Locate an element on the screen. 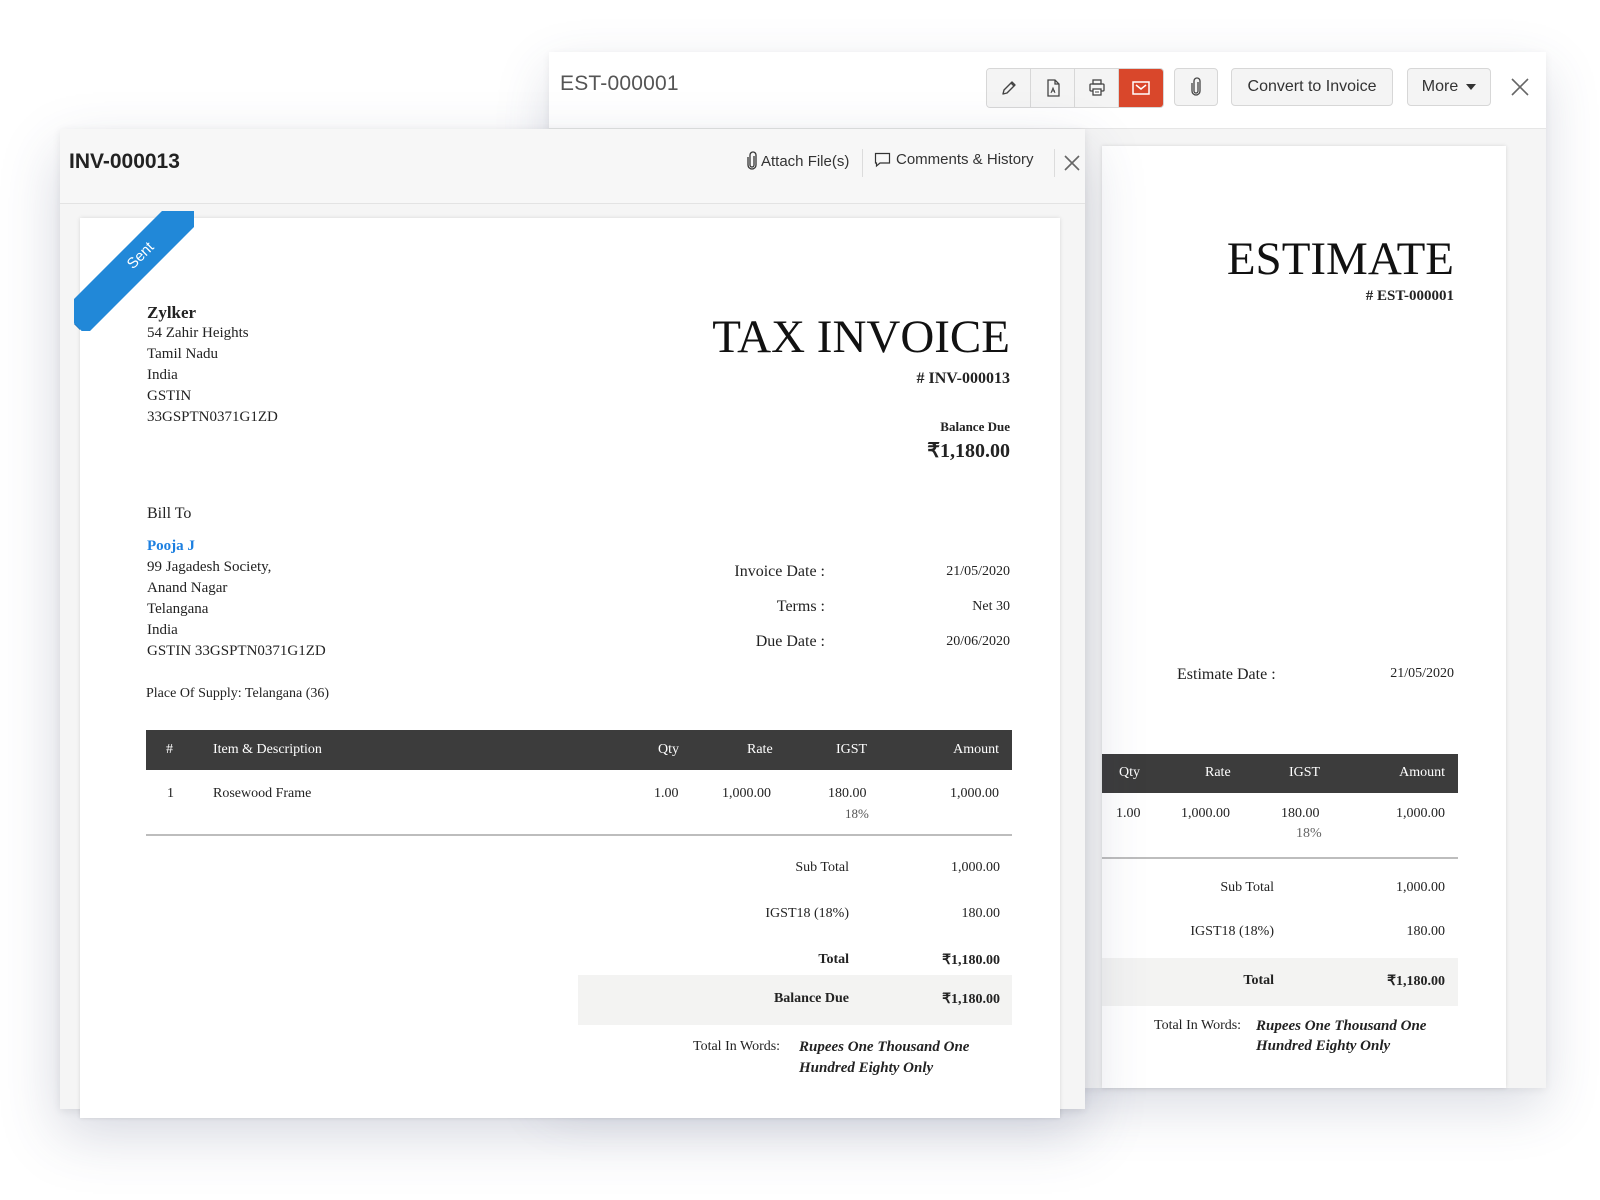  edit-button is located at coordinates (1009, 88).